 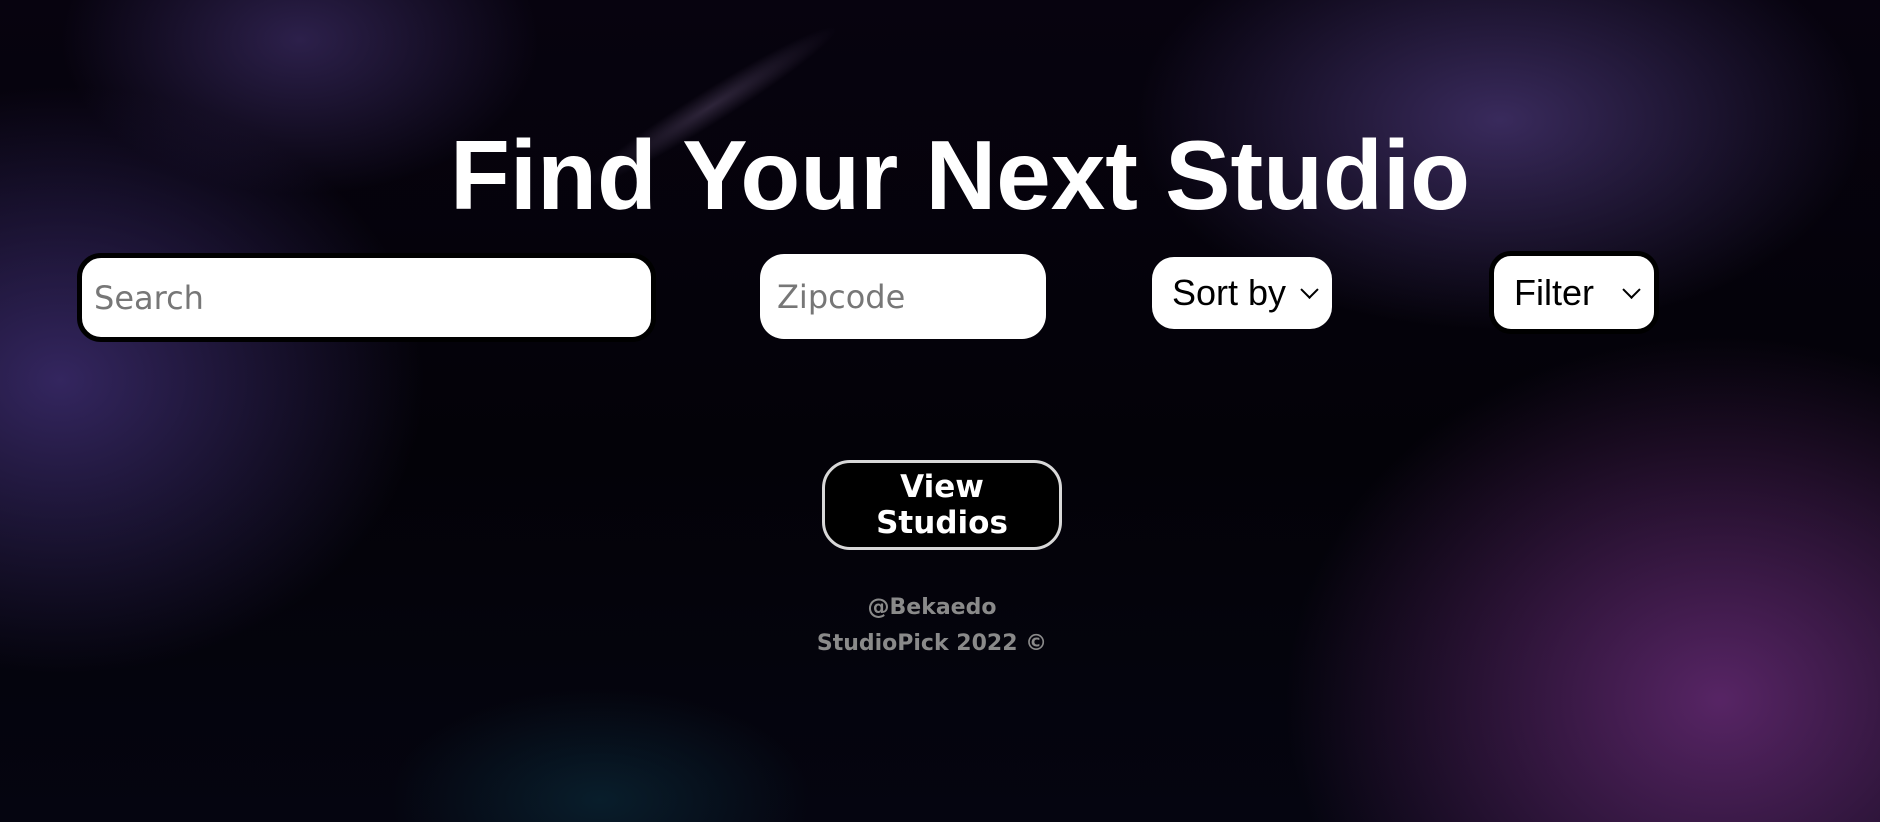 I want to click on footer-handle: @Bekaedo, so click(x=932, y=607).